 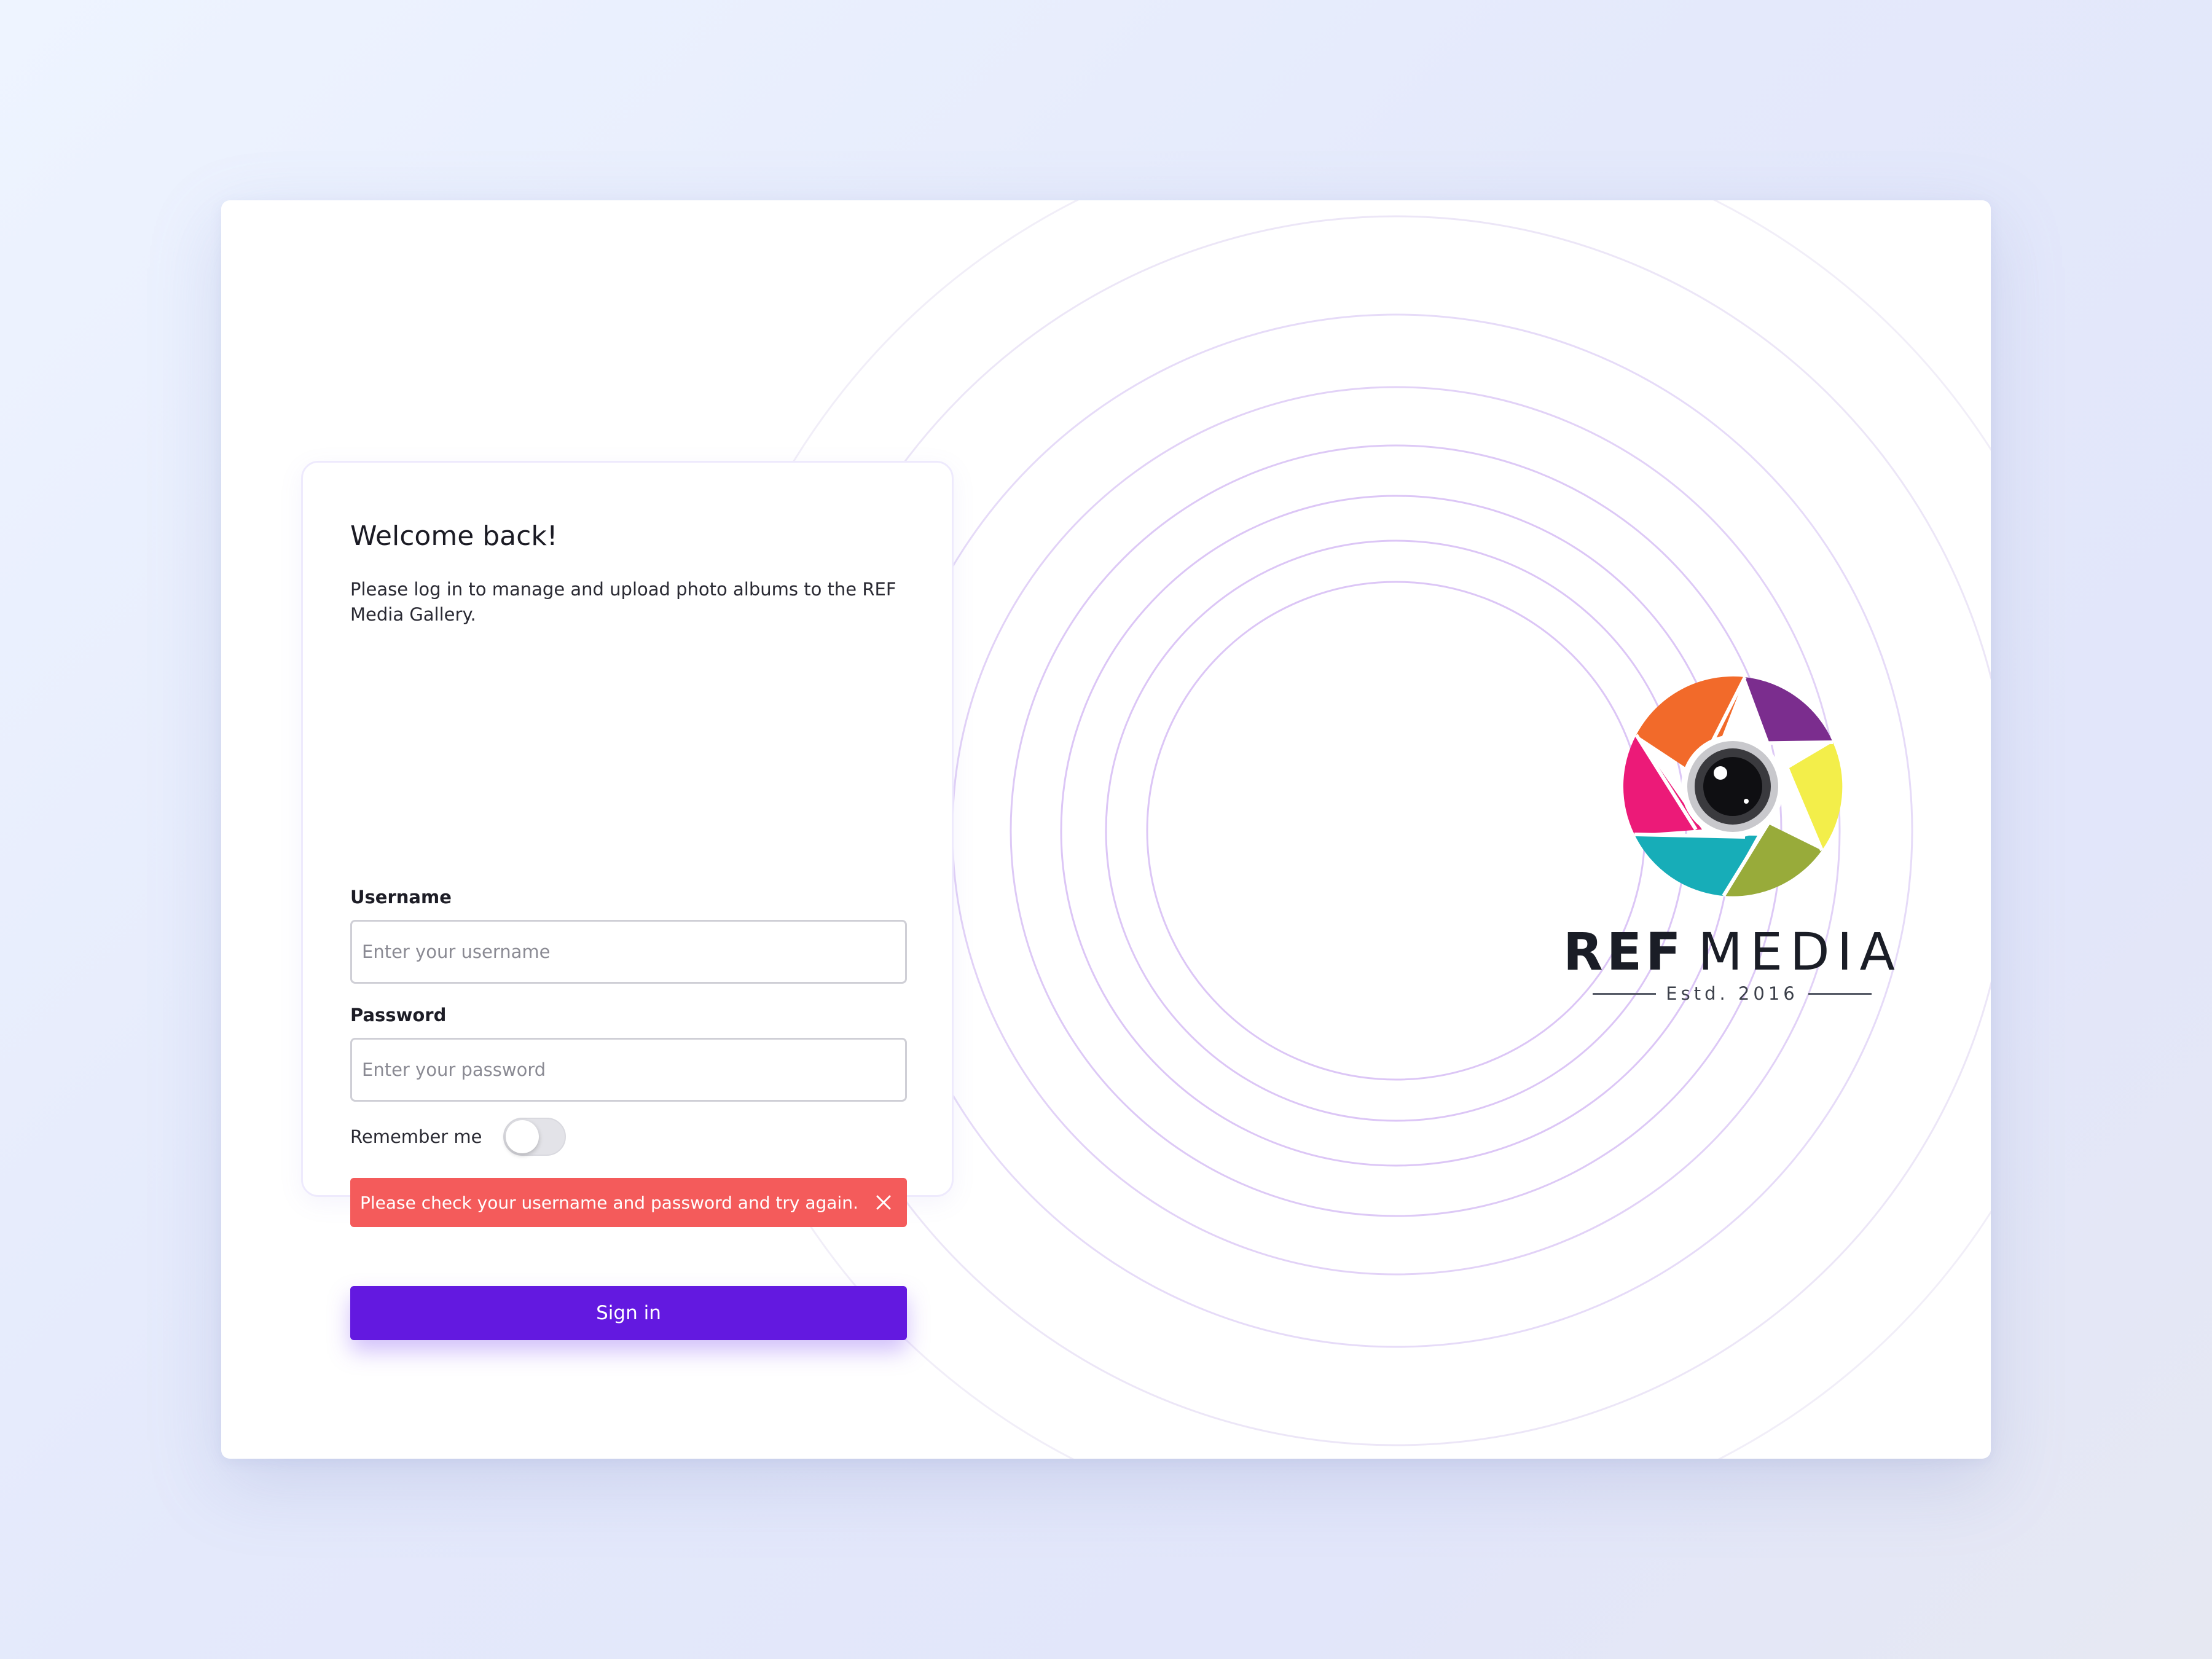 What do you see at coordinates (628, 1070) in the screenshot?
I see `password-input` at bounding box center [628, 1070].